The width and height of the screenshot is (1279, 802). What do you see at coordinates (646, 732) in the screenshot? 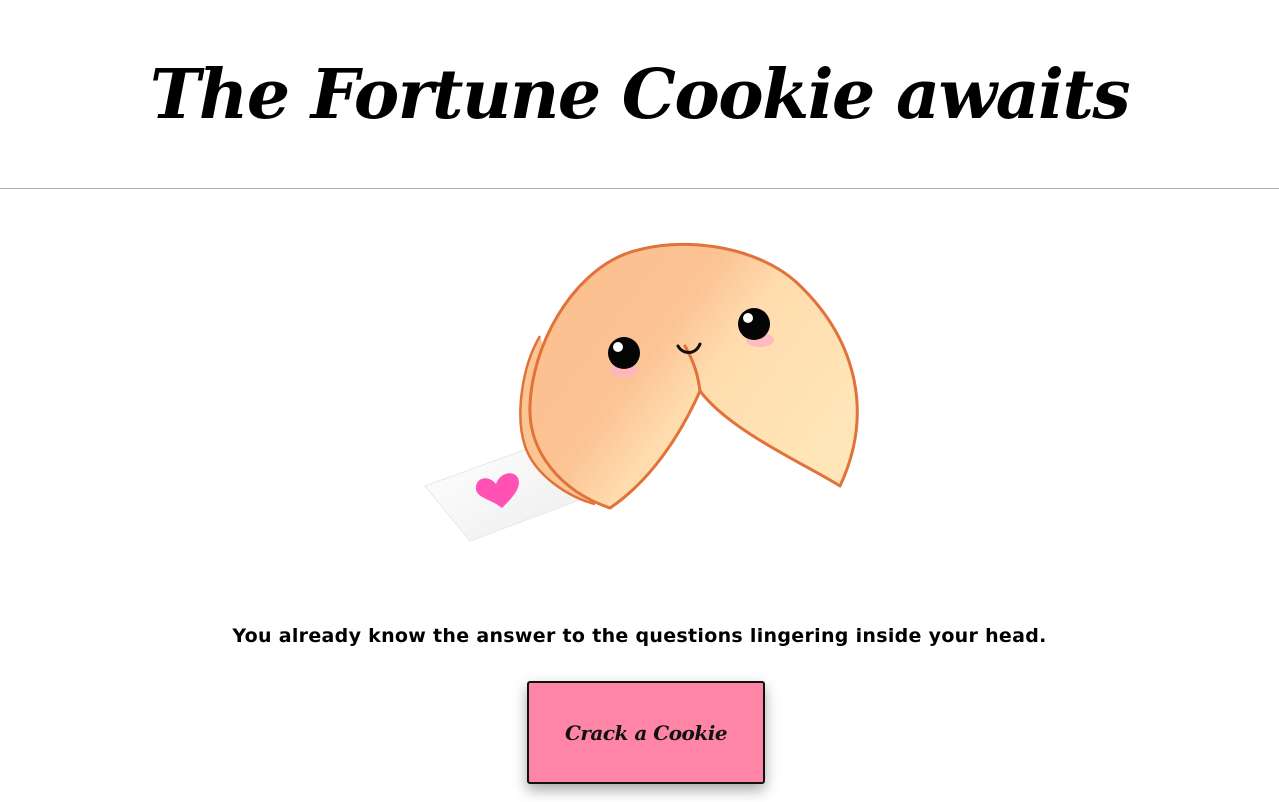
I see `crack-cookie-button: Crack a Cookie` at bounding box center [646, 732].